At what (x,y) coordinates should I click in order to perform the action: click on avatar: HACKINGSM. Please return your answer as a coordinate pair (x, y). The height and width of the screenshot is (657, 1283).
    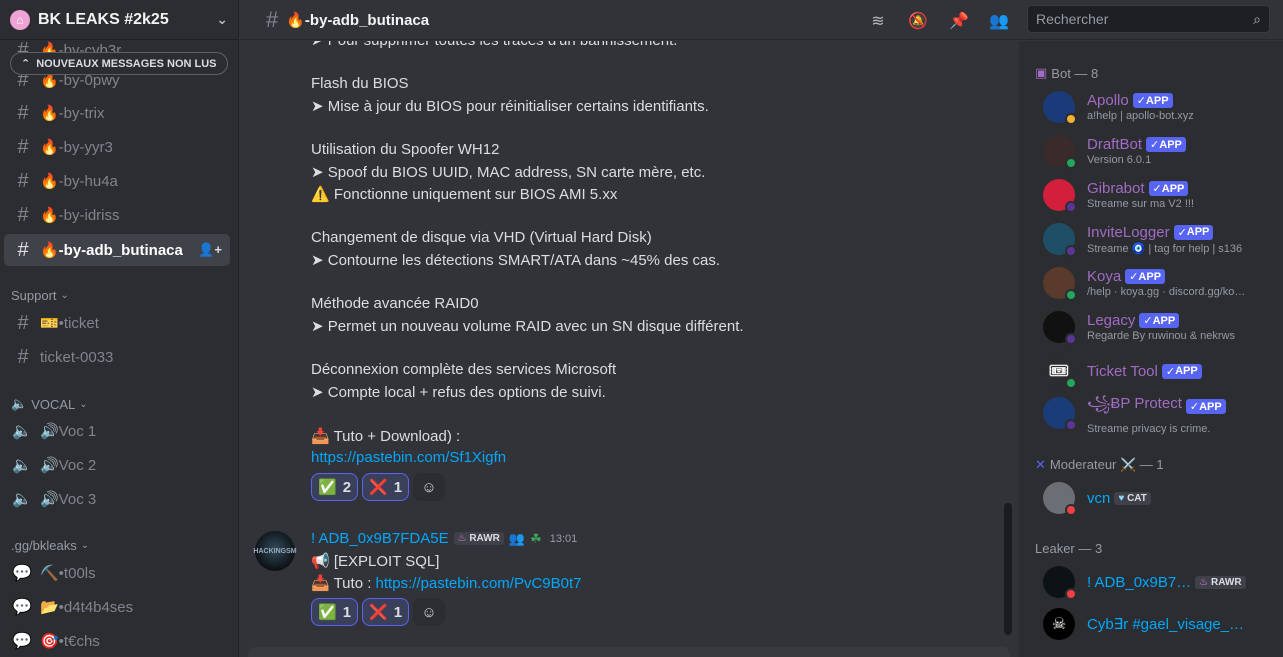
    Looking at the image, I should click on (275, 551).